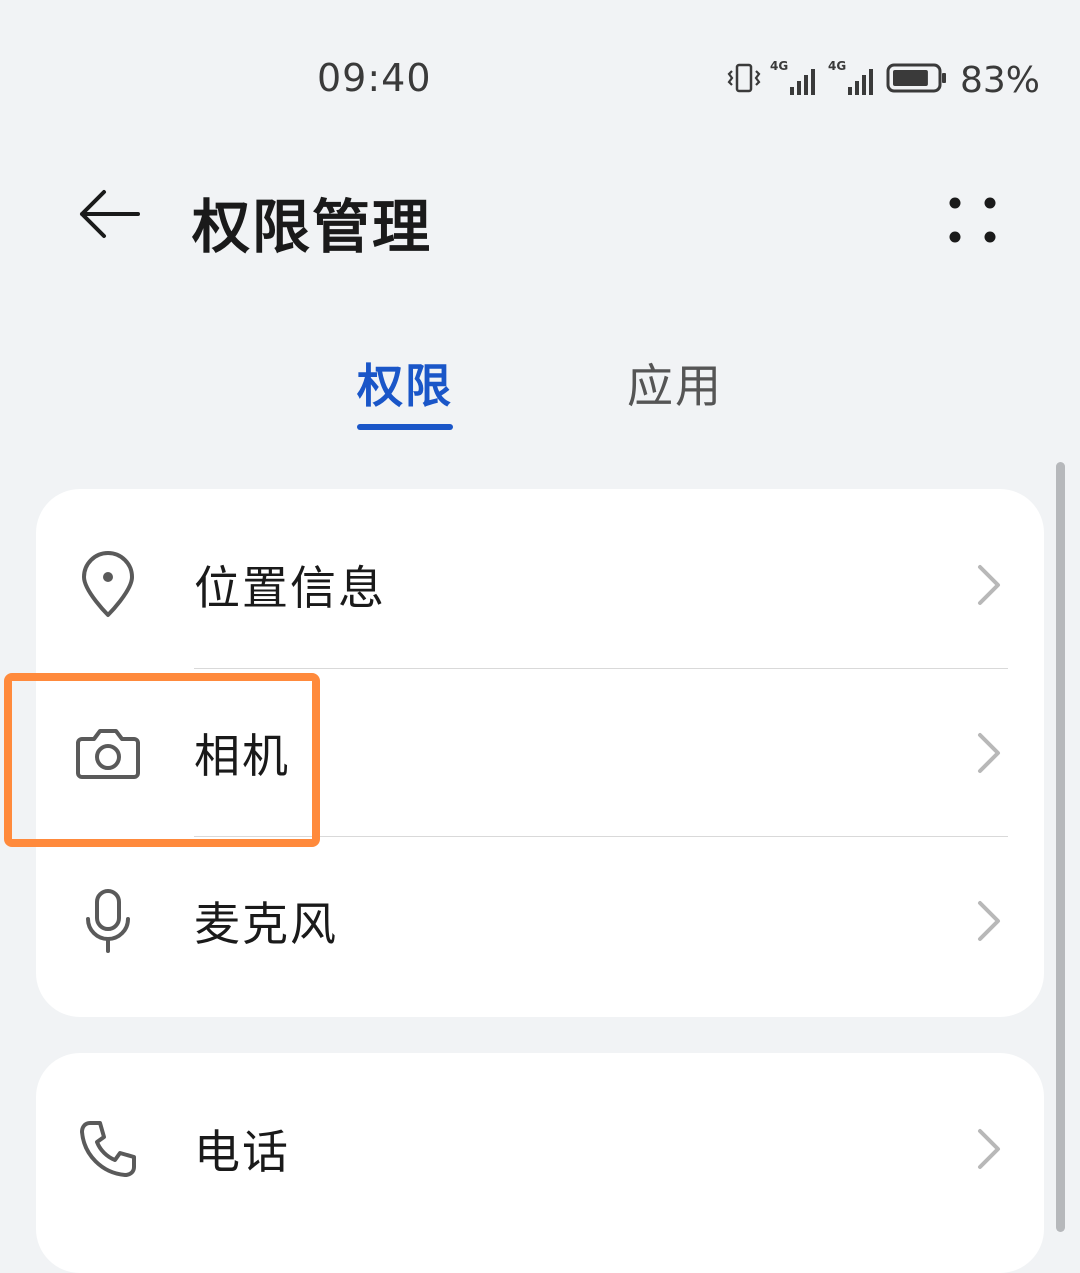 This screenshot has height=1273, width=1080. I want to click on vibrate-icon, so click(744, 80).